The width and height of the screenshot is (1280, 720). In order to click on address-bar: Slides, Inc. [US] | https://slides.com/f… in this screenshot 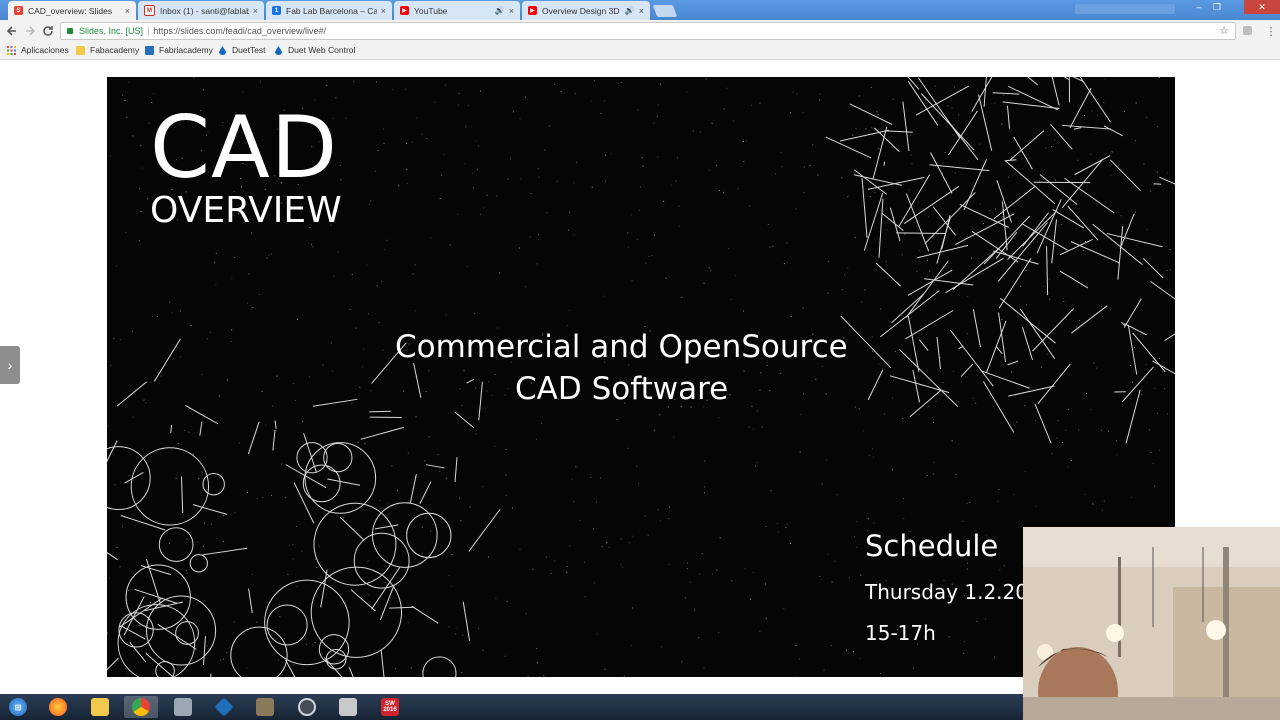, I will do `click(648, 31)`.